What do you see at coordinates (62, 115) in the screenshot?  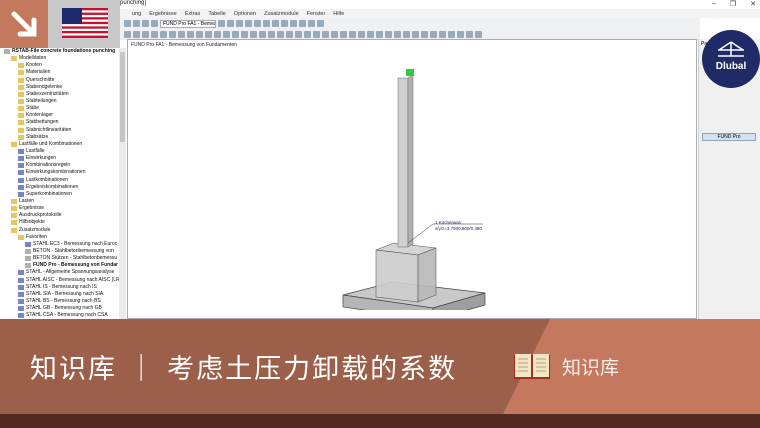 I see `tree-item: Knotenlager` at bounding box center [62, 115].